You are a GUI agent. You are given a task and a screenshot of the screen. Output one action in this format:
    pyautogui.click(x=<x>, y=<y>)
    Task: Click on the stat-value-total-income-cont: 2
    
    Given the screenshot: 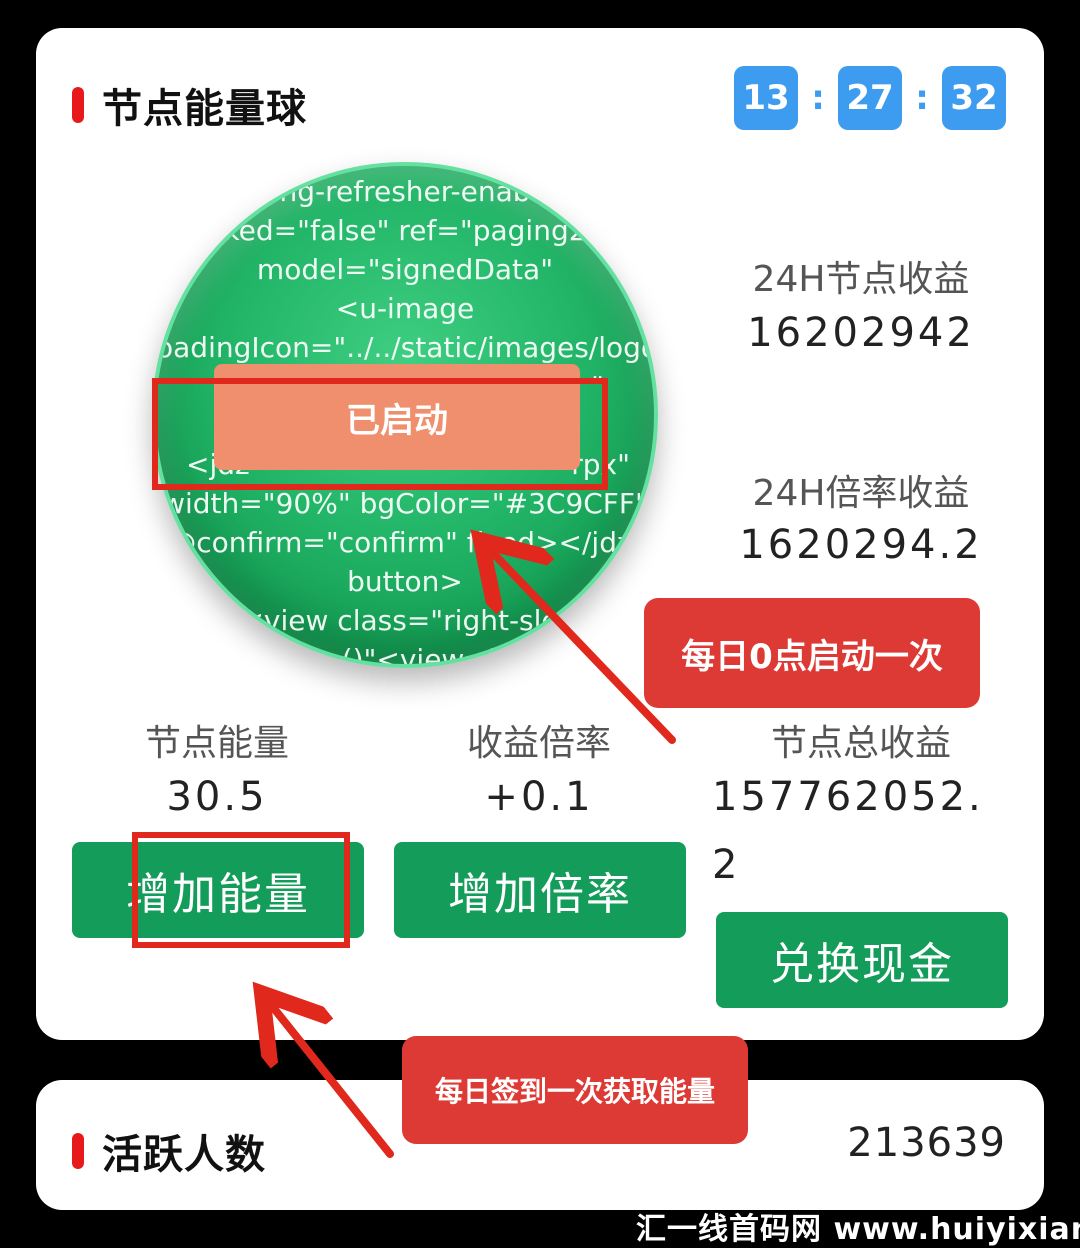 What is the action you would take?
    pyautogui.click(x=726, y=865)
    